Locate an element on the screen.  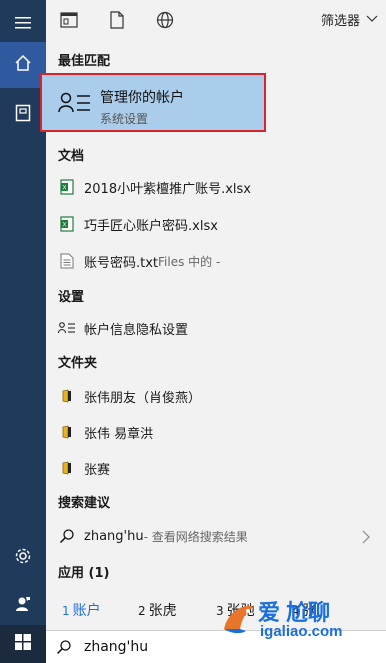
home-icon is located at coordinates (23, 65).